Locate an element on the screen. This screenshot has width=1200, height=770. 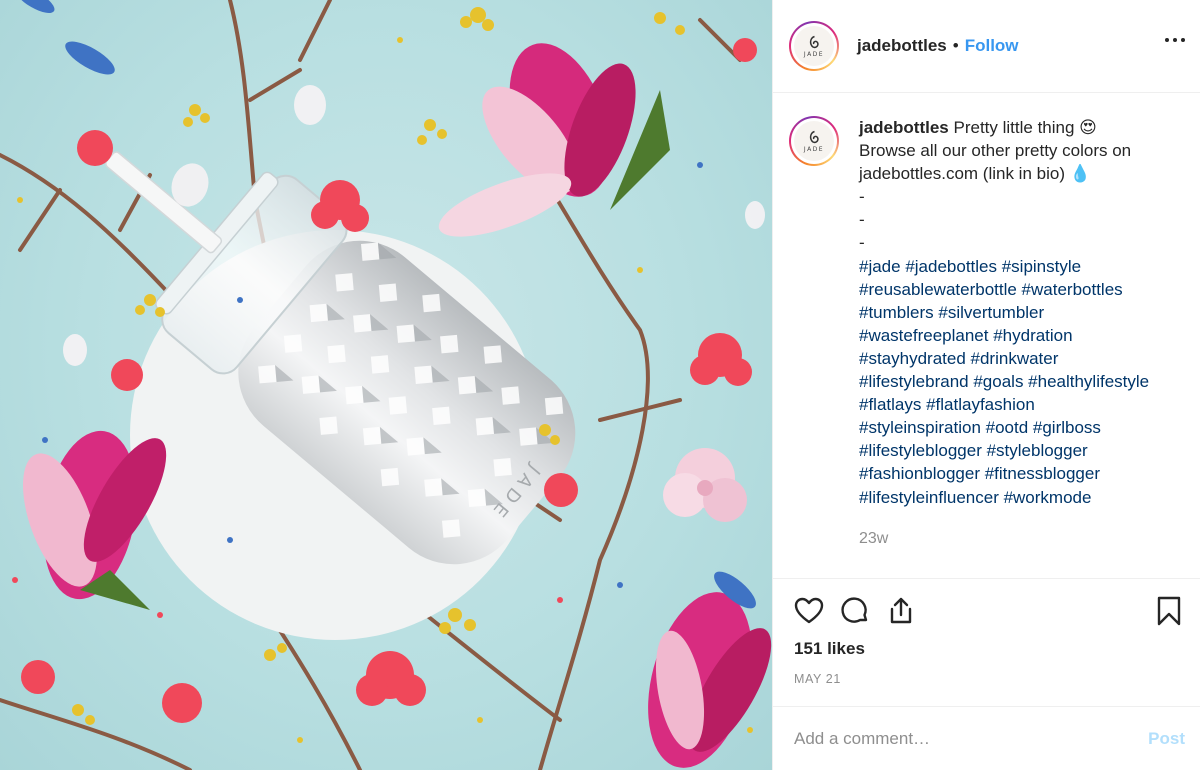
hashtag-line: #reusablewaterbottle #waterbottles is located at coordinates (1024, 289).